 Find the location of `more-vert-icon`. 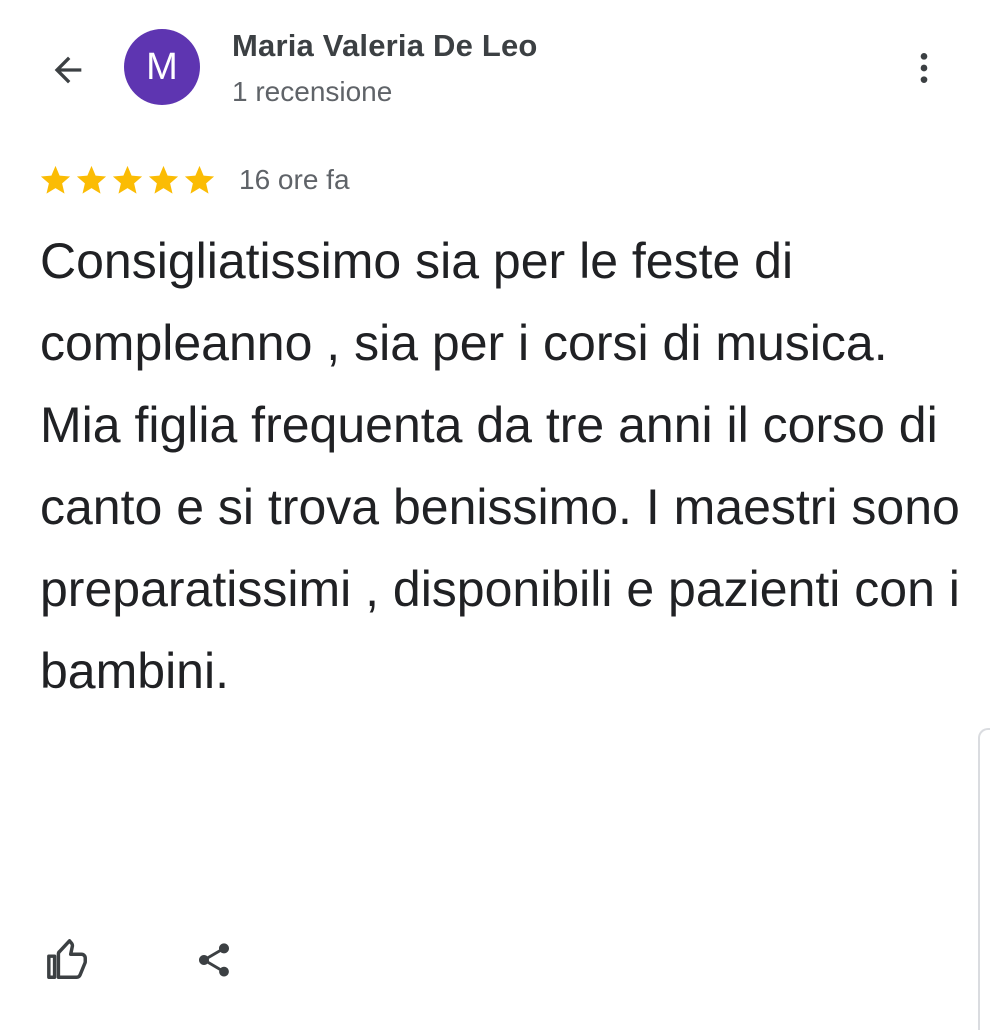

more-vert-icon is located at coordinates (924, 68).